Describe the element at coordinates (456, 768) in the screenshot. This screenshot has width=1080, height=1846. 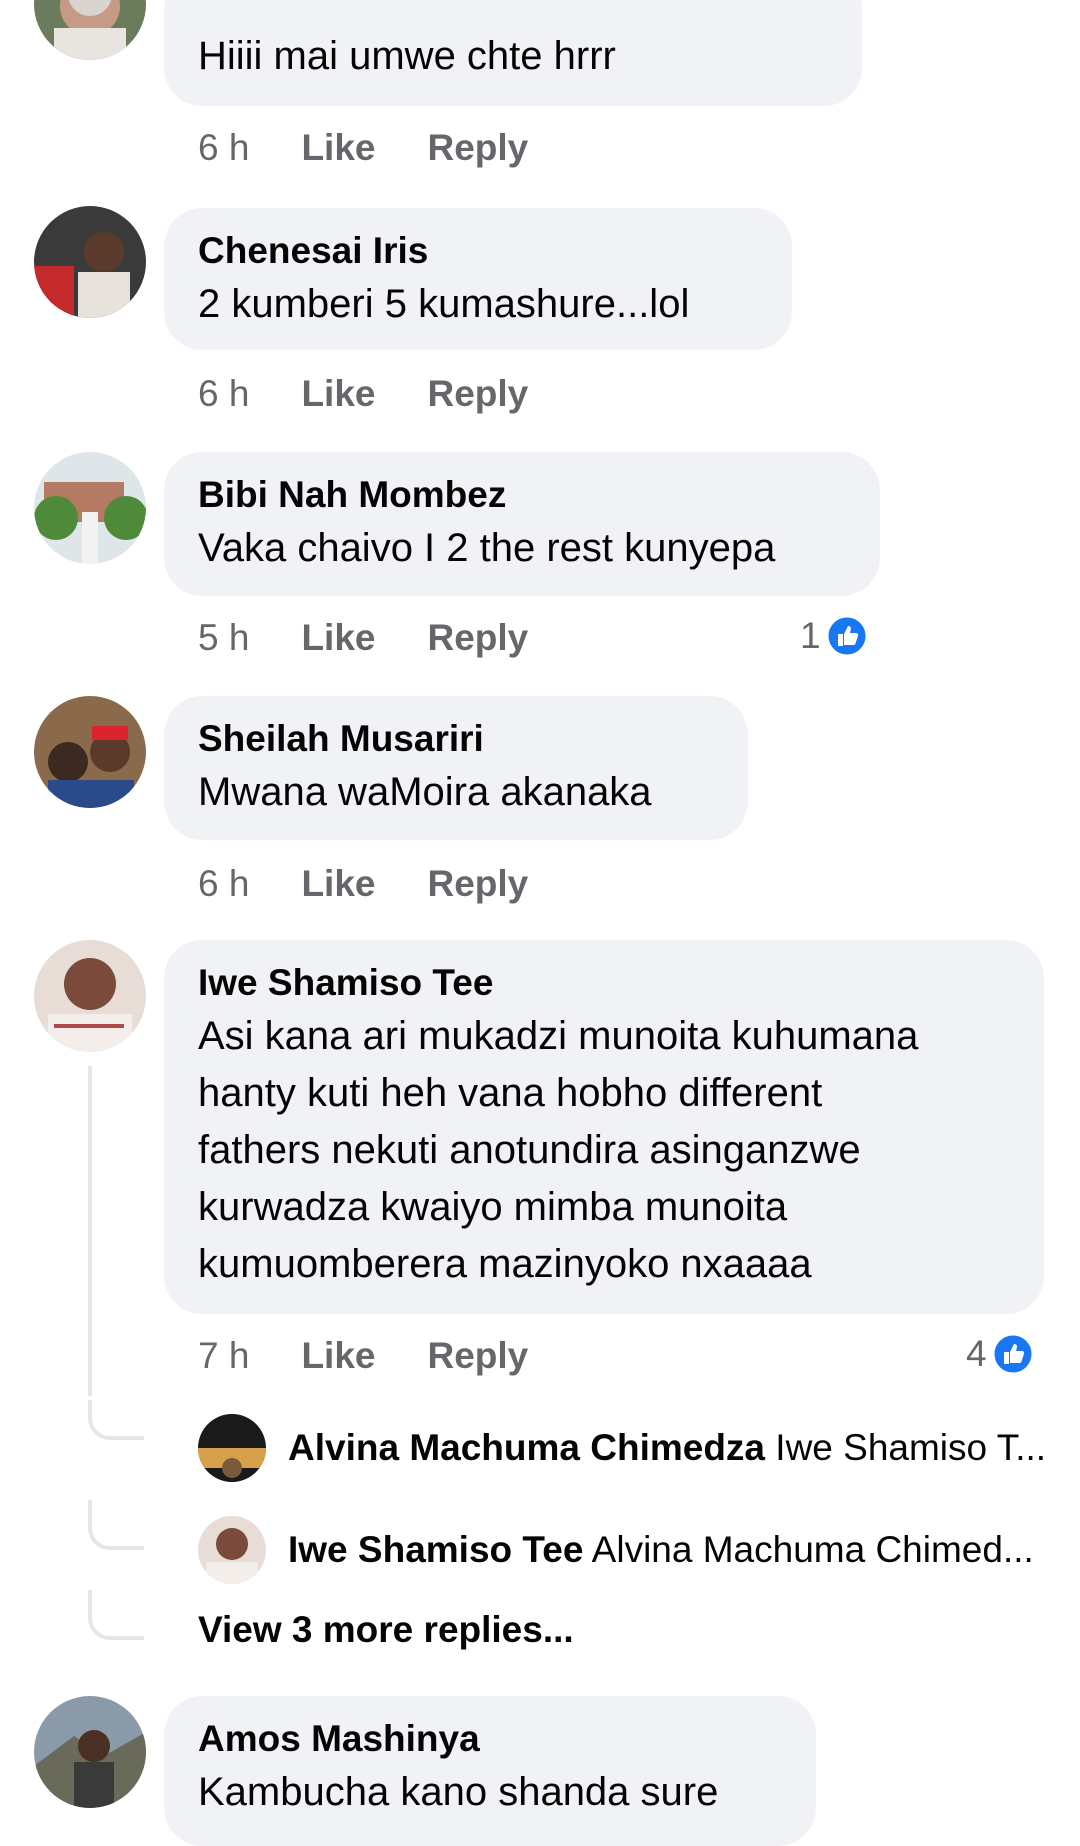
I see `comment-bubble: Sheilah Musariri Mwana waMoira akanaka` at that location.